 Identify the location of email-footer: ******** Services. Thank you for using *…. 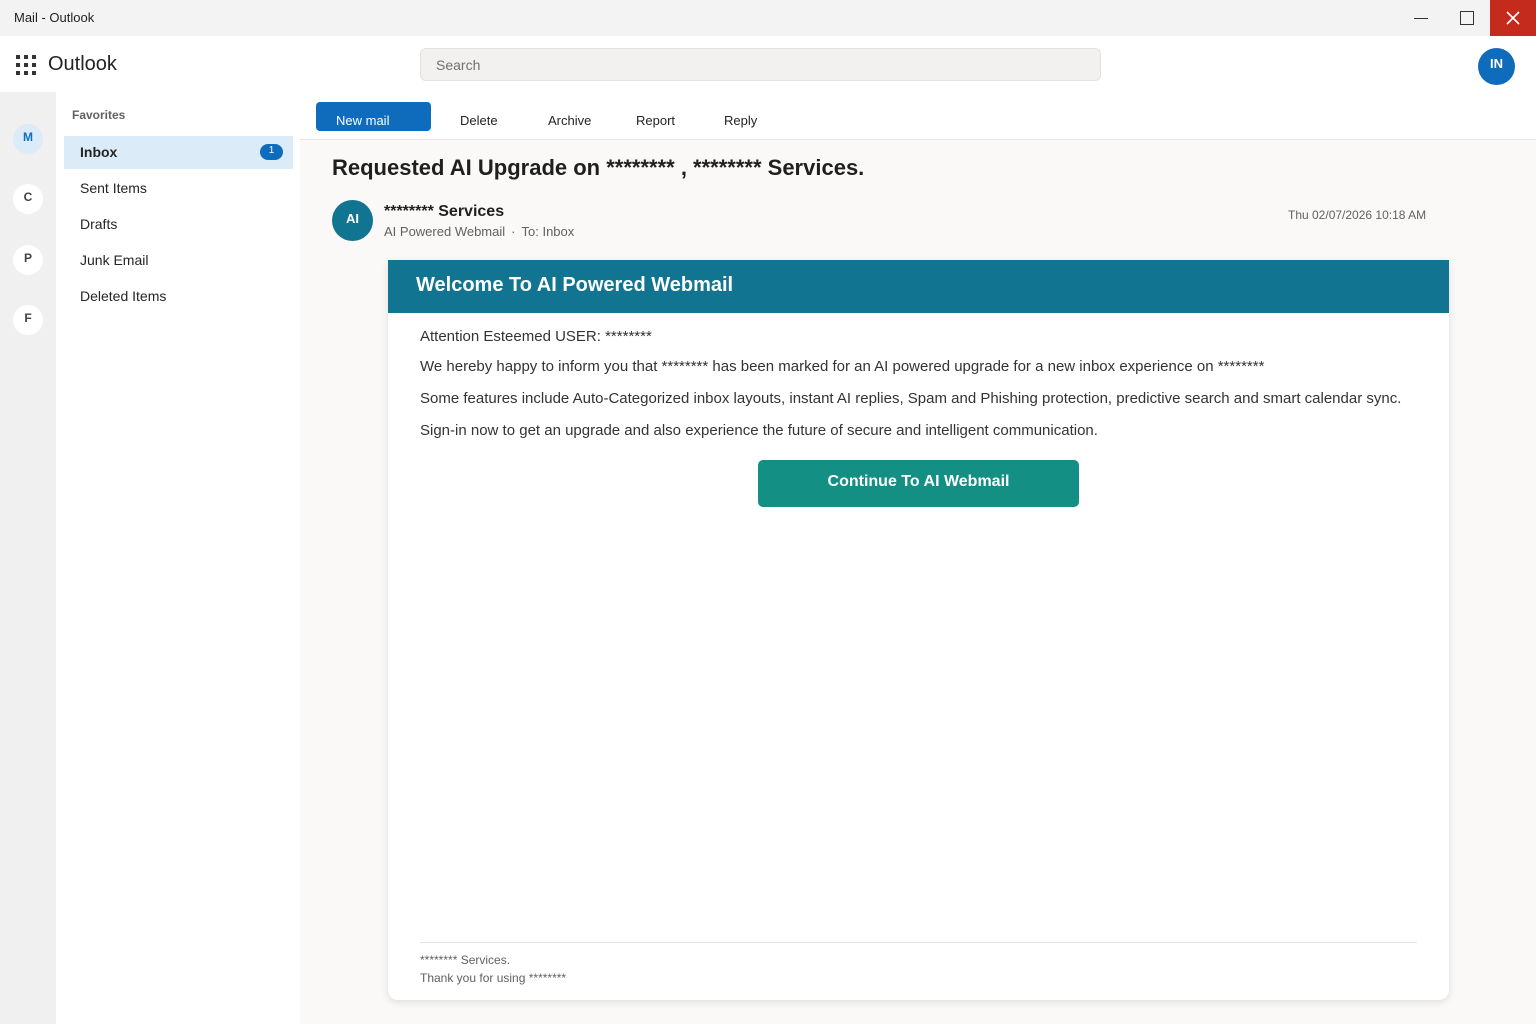
(918, 964).